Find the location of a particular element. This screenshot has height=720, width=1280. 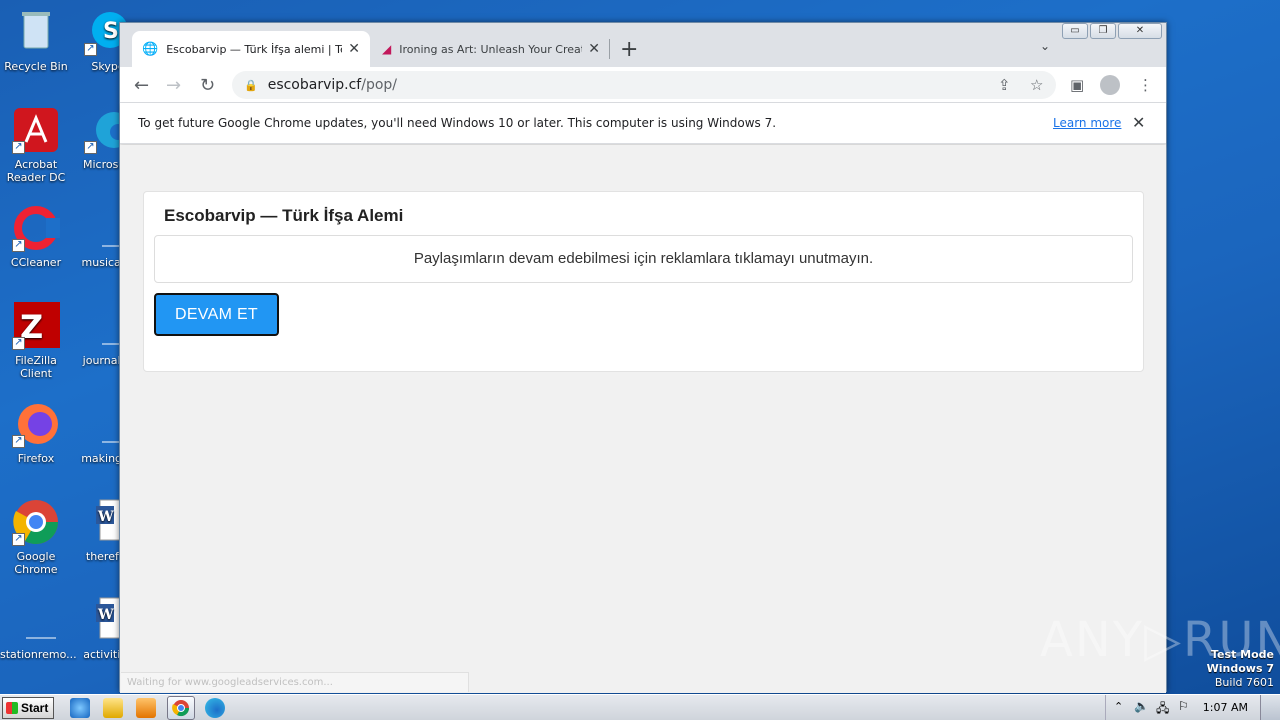

desktop-icon-recycle-bin: Recycle Bin is located at coordinates (36, 40).